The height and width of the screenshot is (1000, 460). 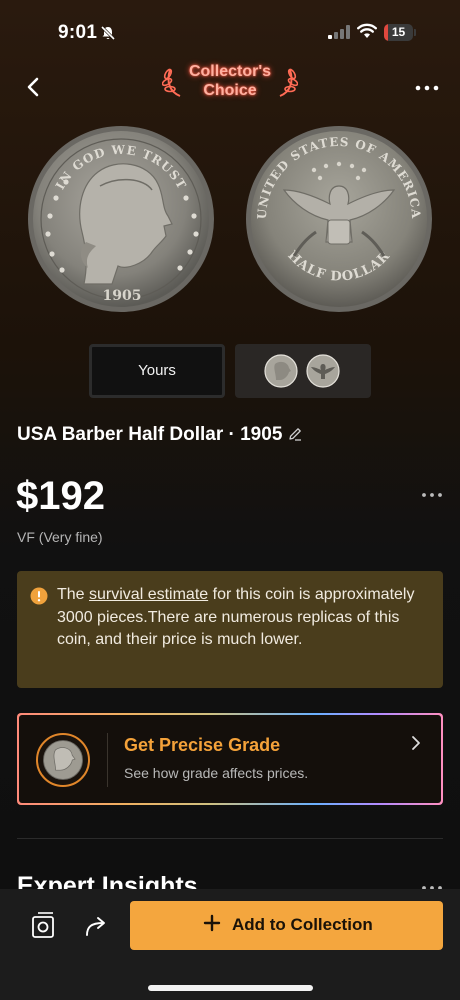 I want to click on coin-obverse-image: IN GOD WE TRUST 1905, so click(x=121, y=219).